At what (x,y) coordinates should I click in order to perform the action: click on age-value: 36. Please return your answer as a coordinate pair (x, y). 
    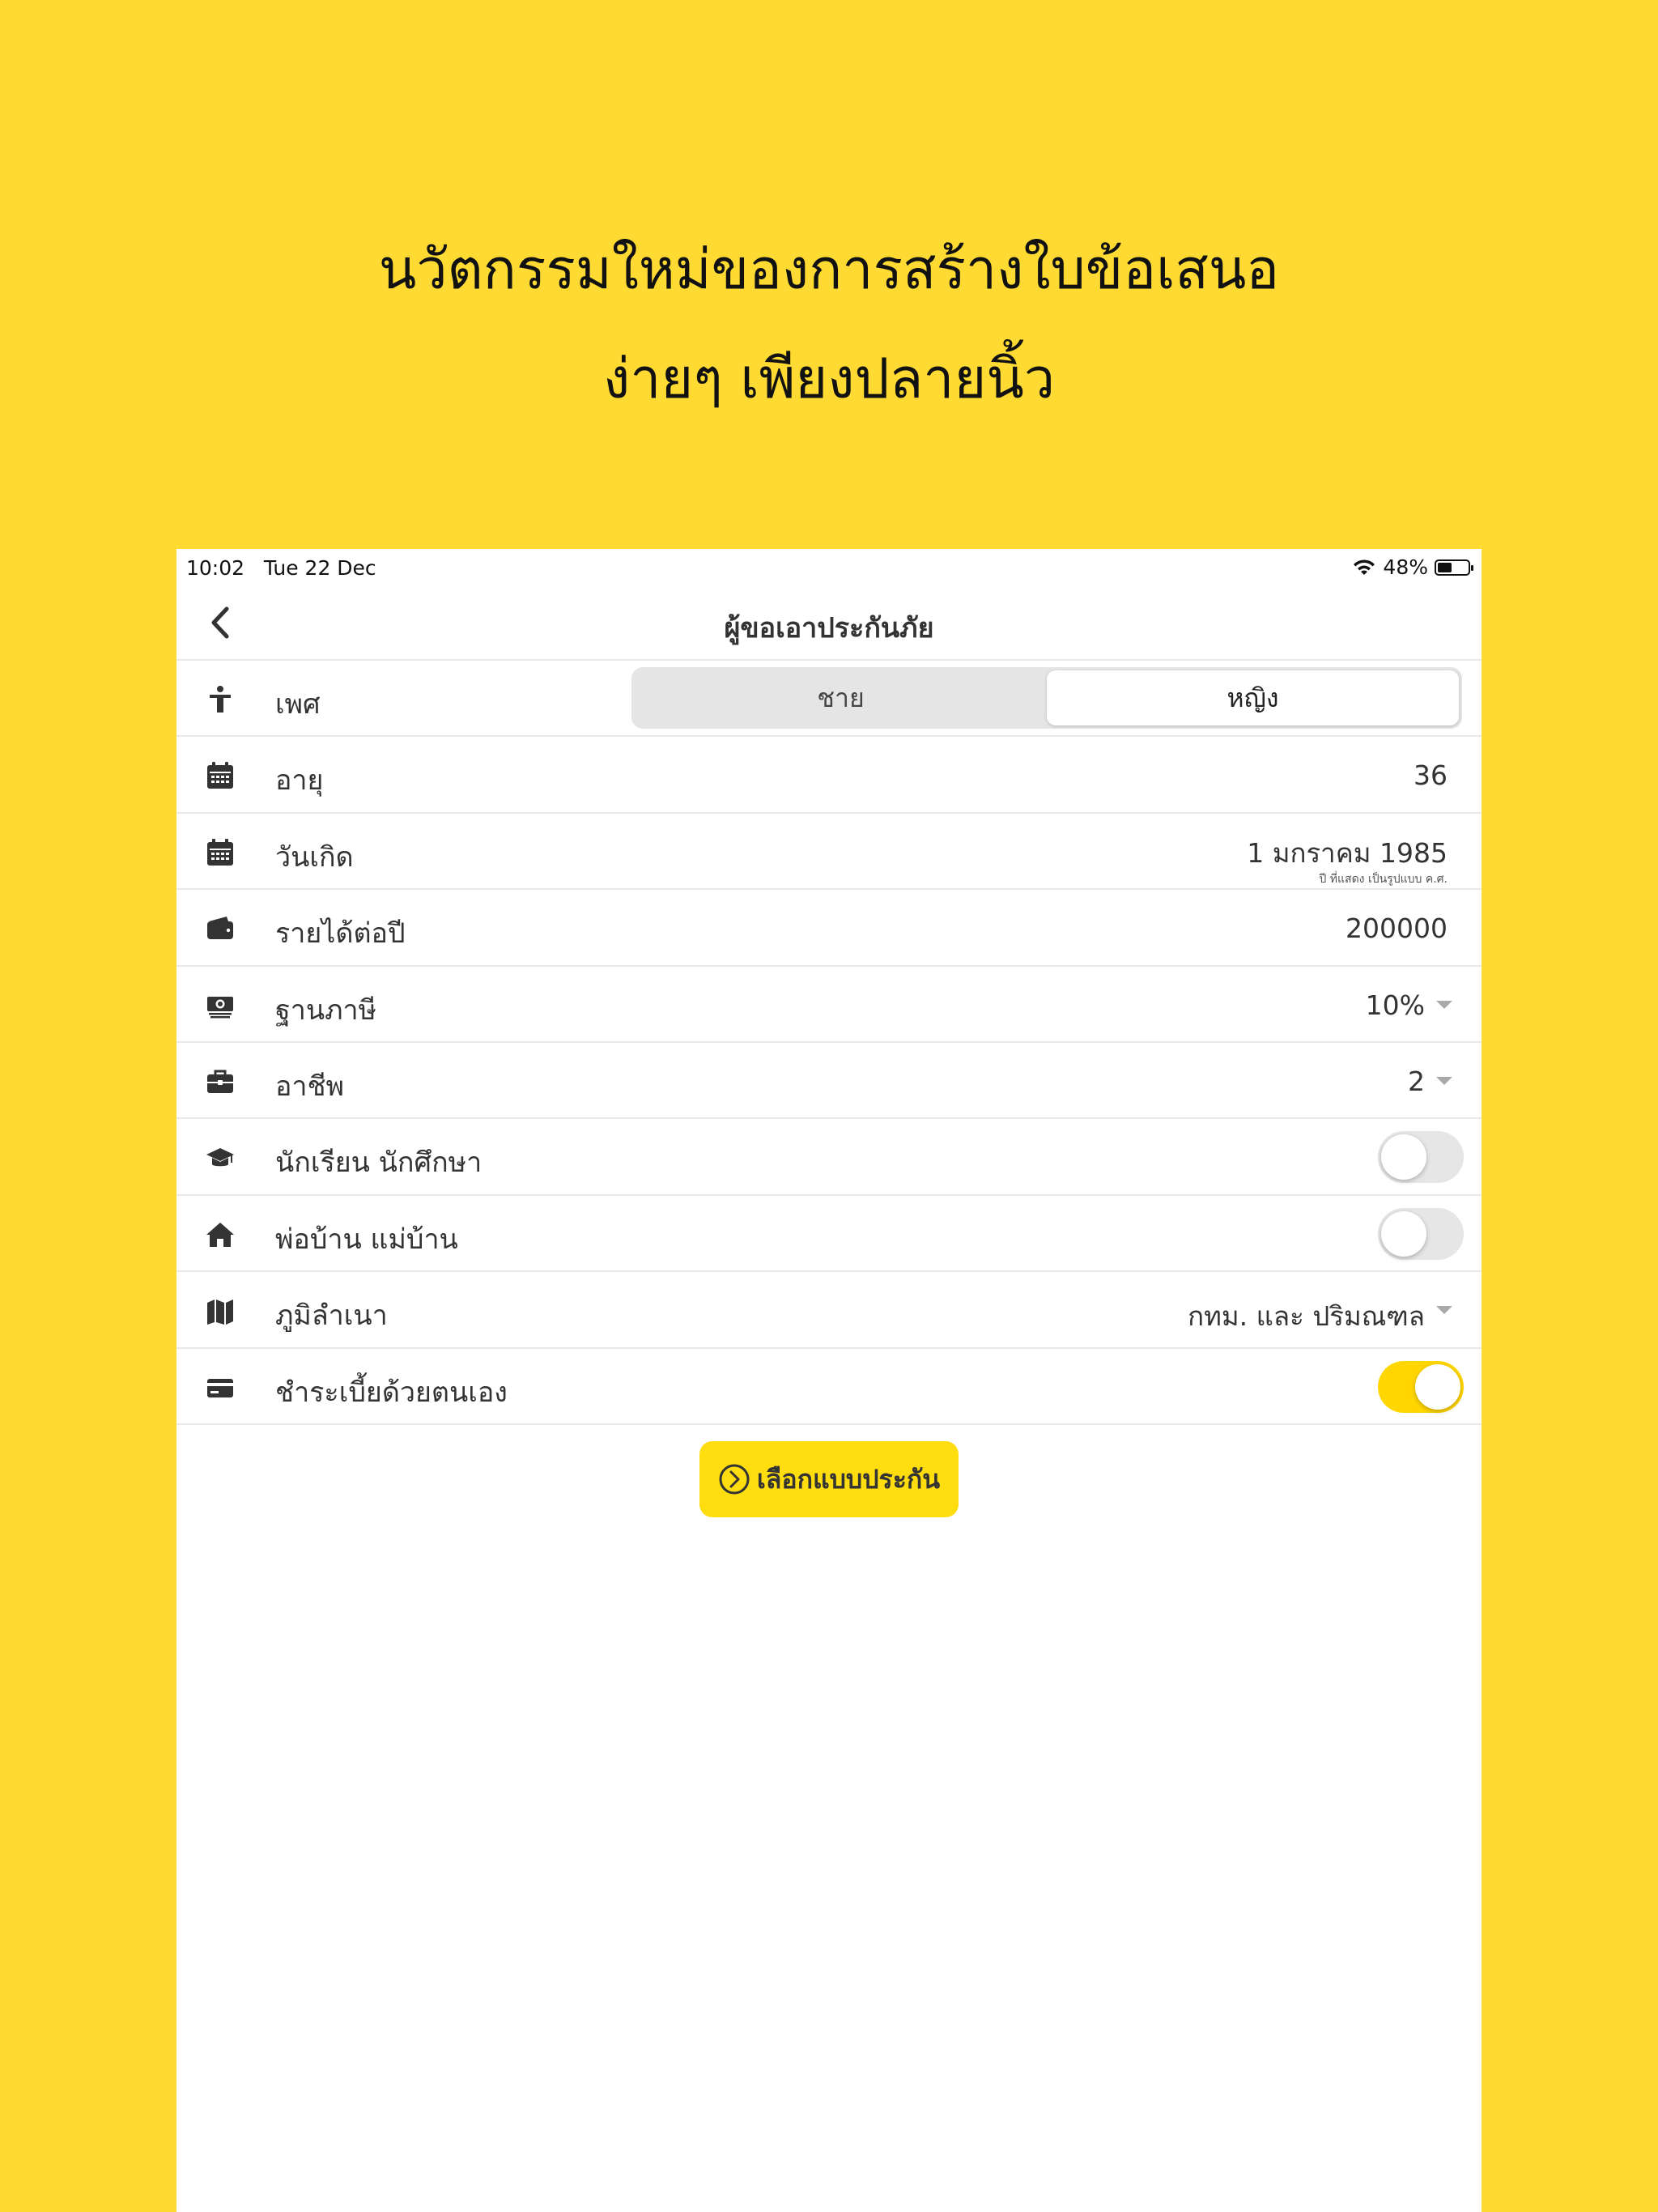
    Looking at the image, I should click on (1431, 776).